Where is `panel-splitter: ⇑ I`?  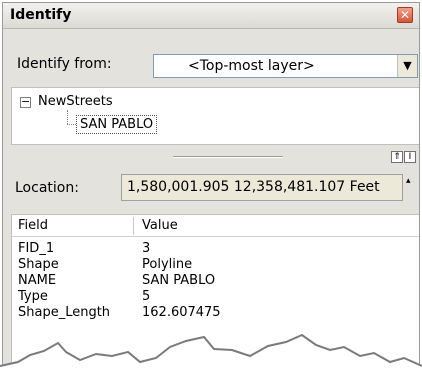 panel-splitter: ⇑ I is located at coordinates (211, 158).